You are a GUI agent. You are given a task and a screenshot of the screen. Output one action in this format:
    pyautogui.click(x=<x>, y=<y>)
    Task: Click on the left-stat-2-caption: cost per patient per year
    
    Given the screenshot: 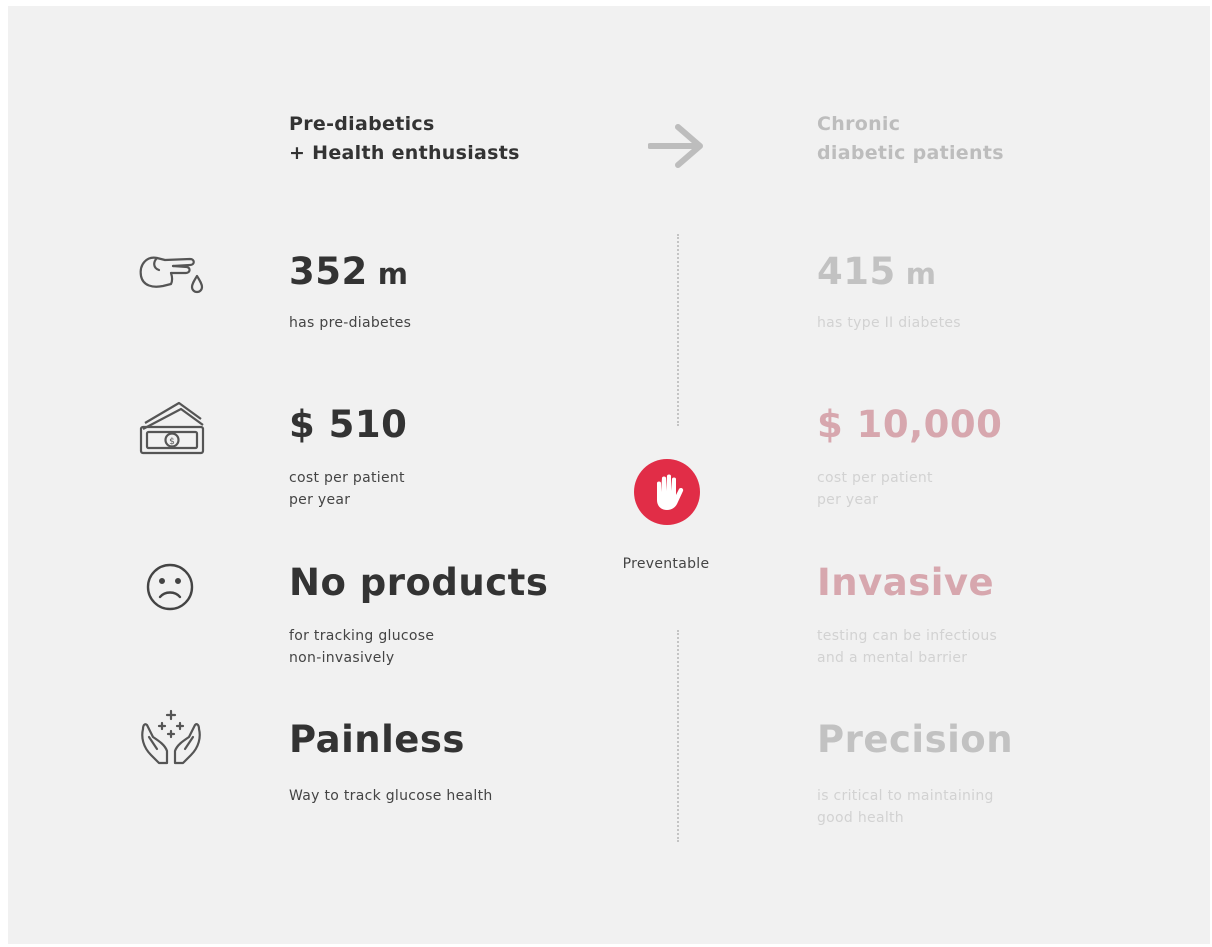 What is the action you would take?
    pyautogui.click(x=347, y=489)
    